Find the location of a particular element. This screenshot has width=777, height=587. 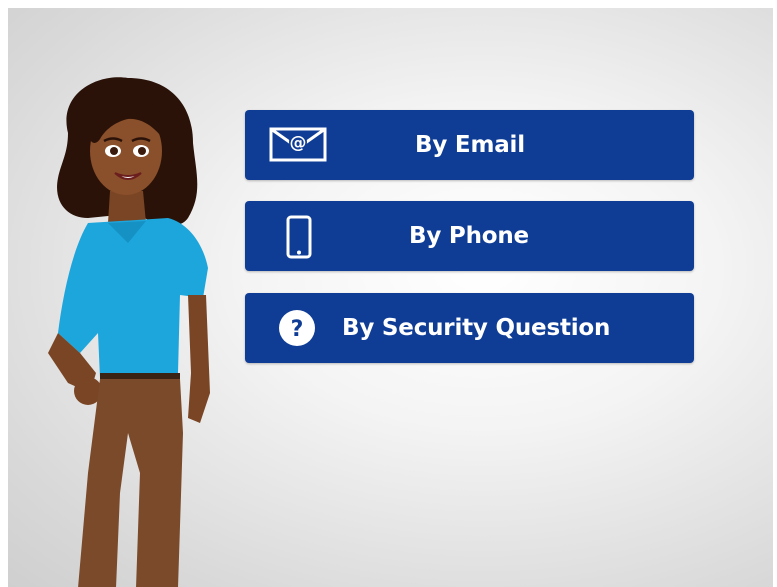

question-circle-icon: ? is located at coordinates (297, 328).